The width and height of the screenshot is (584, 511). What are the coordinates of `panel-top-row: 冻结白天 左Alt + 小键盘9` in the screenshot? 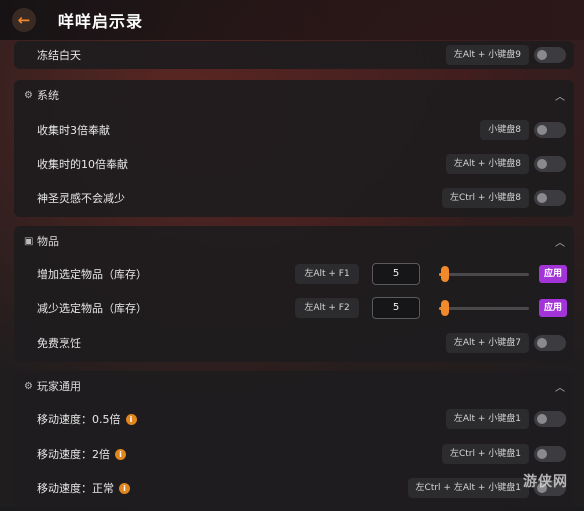 It's located at (294, 55).